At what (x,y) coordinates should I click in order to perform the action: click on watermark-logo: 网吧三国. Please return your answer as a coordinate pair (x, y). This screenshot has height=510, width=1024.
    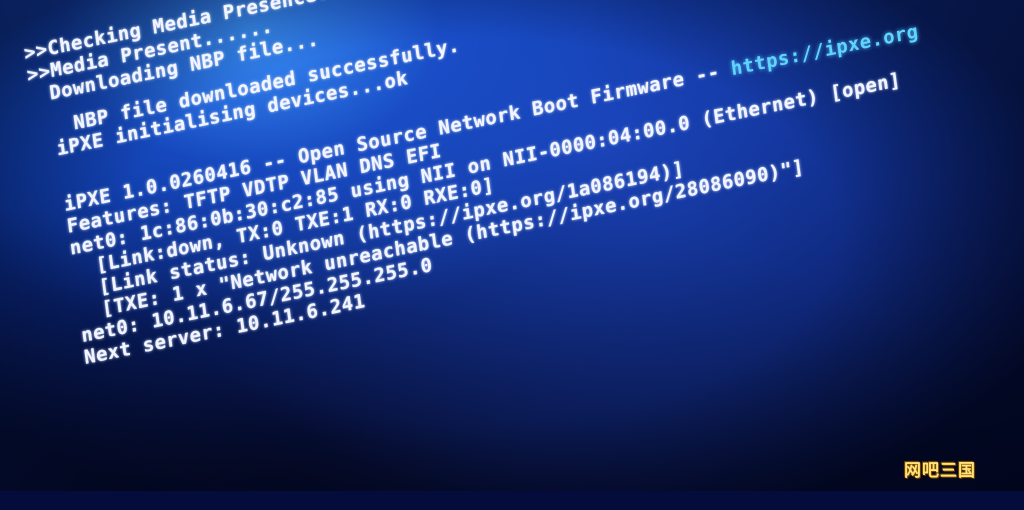
    Looking at the image, I should click on (940, 471).